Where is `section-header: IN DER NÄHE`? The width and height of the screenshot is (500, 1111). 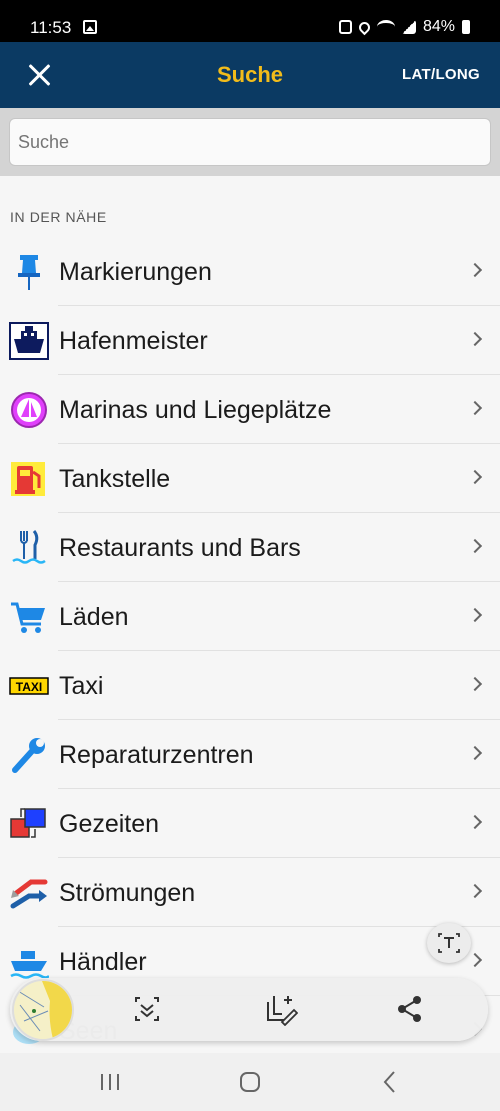 section-header: IN DER NÄHE is located at coordinates (58, 217).